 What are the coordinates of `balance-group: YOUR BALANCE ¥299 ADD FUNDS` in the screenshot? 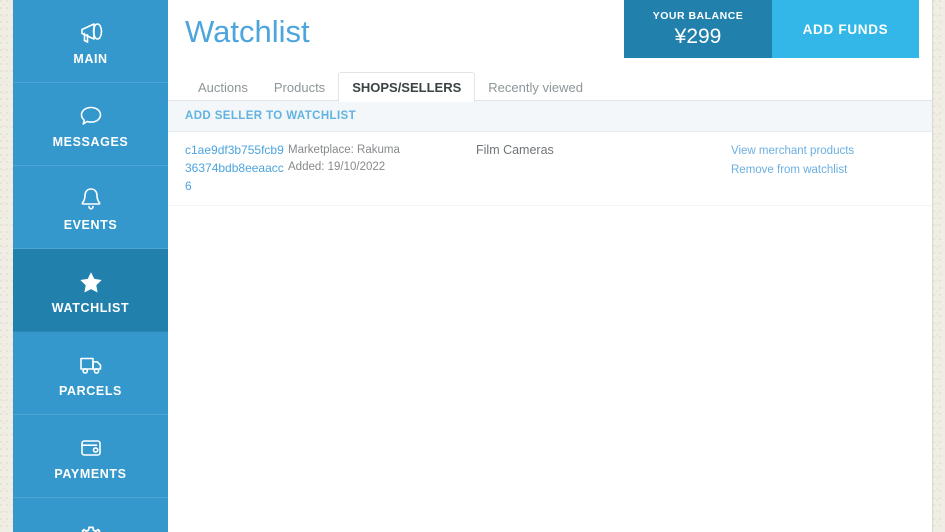 It's located at (771, 29).